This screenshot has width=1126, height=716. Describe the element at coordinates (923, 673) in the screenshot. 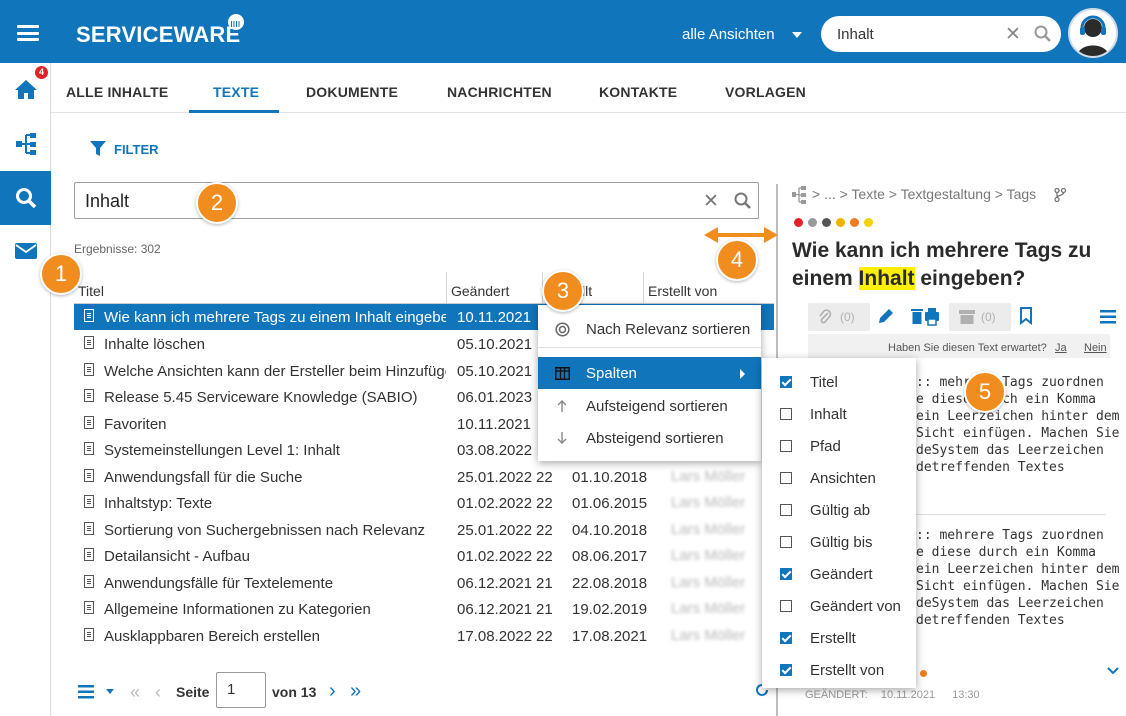

I see `status-dot` at that location.